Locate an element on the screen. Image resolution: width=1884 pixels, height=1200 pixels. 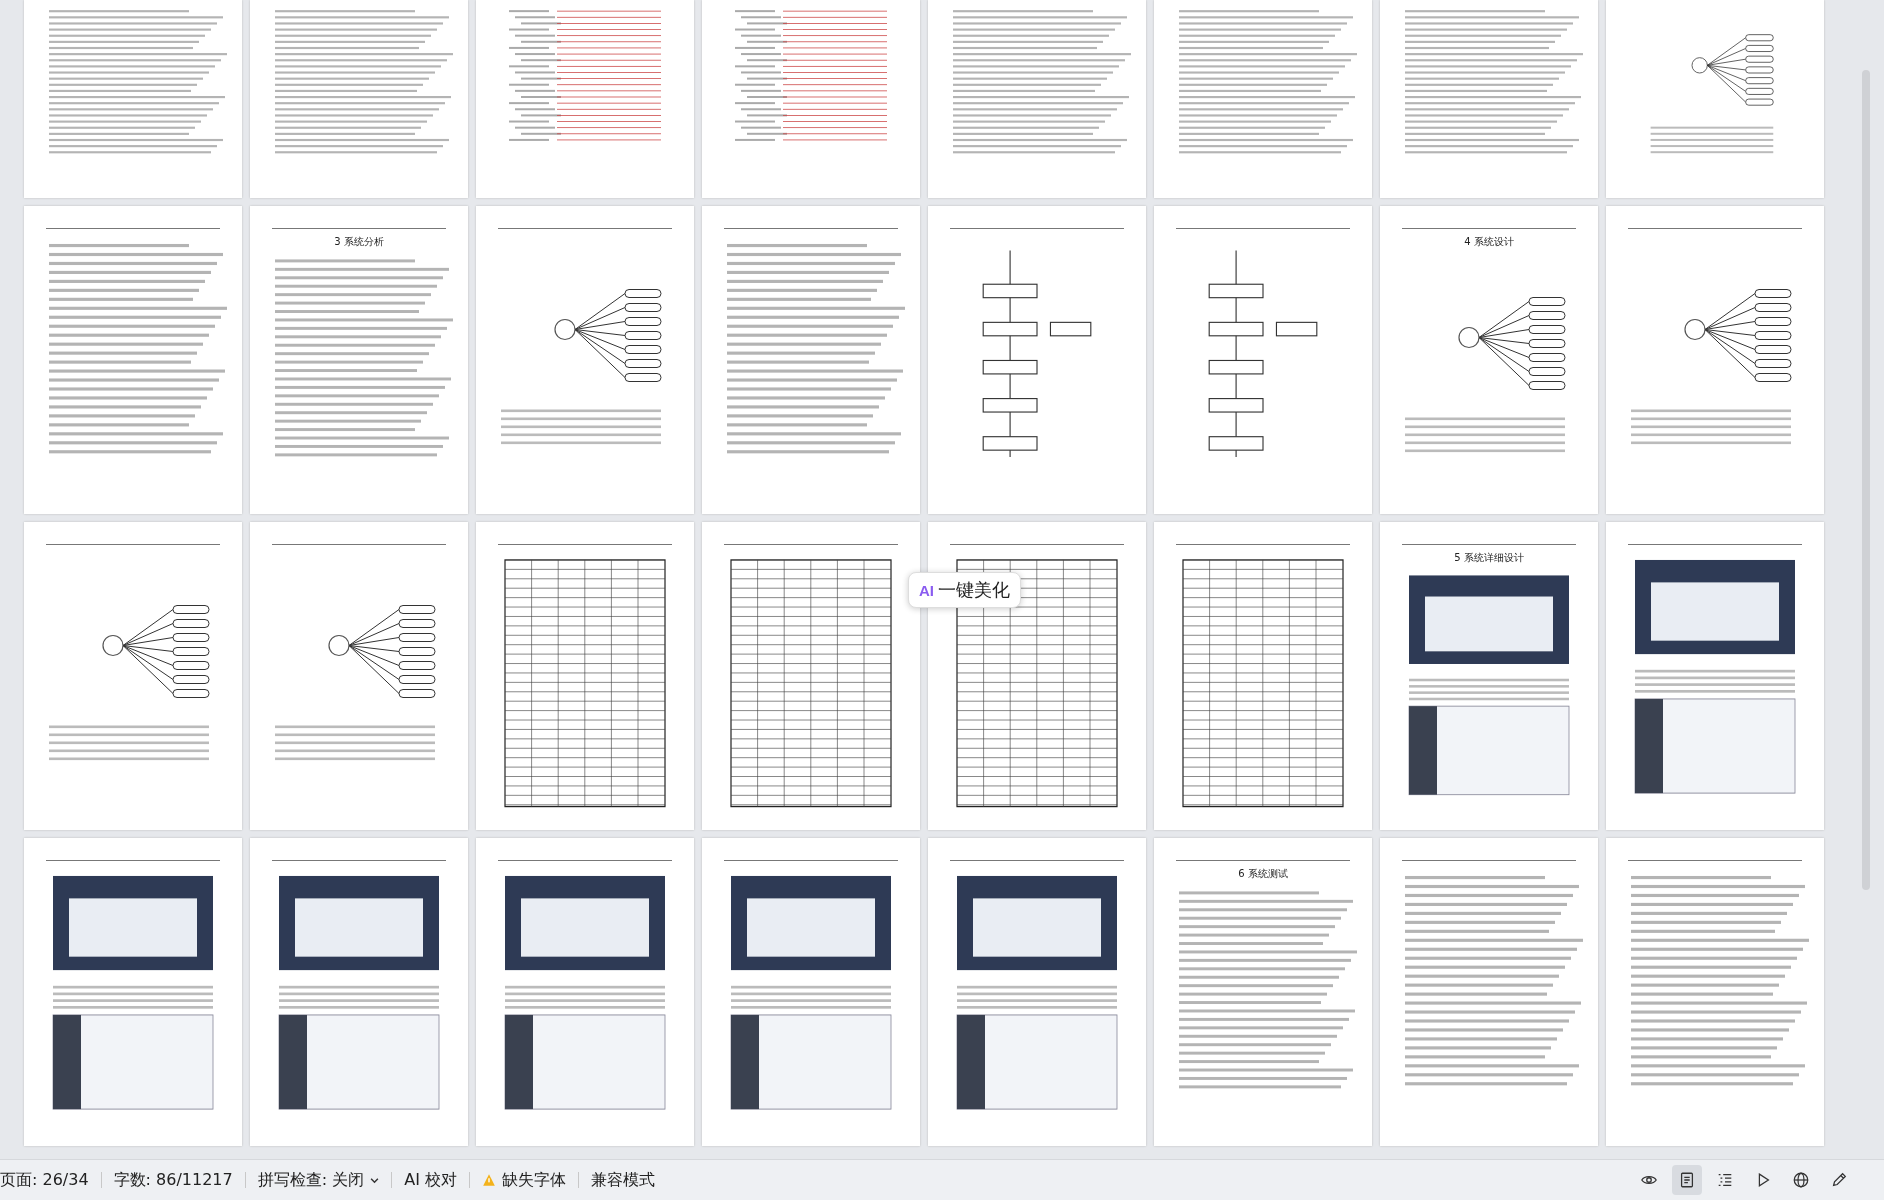
missing-fonts-button: 缺失字体 is located at coordinates (523, 1180).